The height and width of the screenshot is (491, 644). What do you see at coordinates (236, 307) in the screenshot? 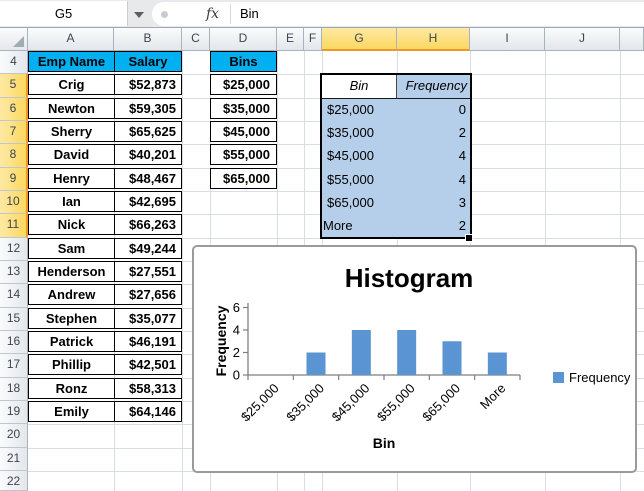
I see `y-tick-label: 6` at bounding box center [236, 307].